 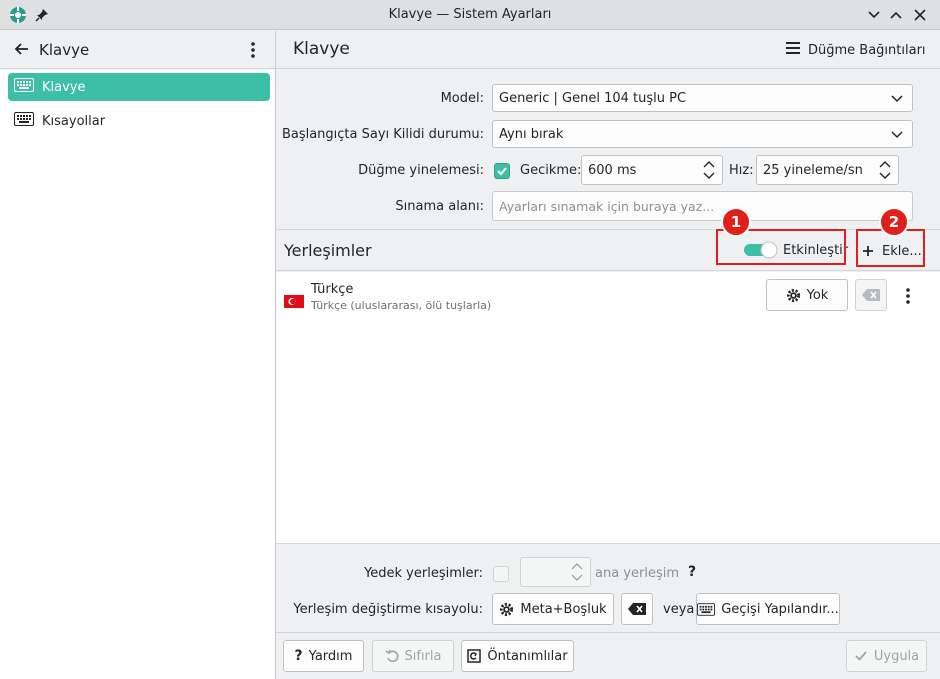 I want to click on layouts-title: Yerleşimler, so click(x=328, y=250).